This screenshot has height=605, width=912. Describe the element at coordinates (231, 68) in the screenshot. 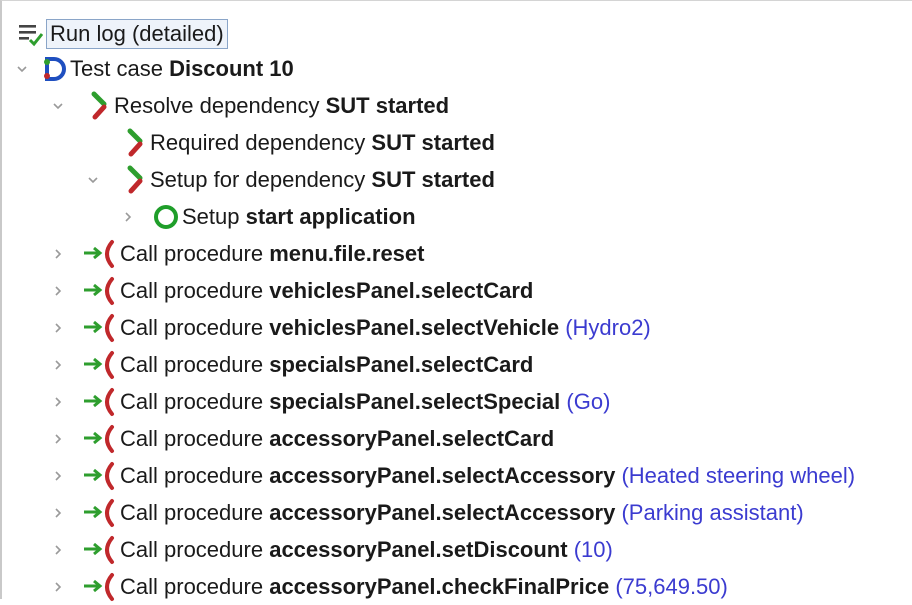

I see `test-case-name: Discount 10` at that location.